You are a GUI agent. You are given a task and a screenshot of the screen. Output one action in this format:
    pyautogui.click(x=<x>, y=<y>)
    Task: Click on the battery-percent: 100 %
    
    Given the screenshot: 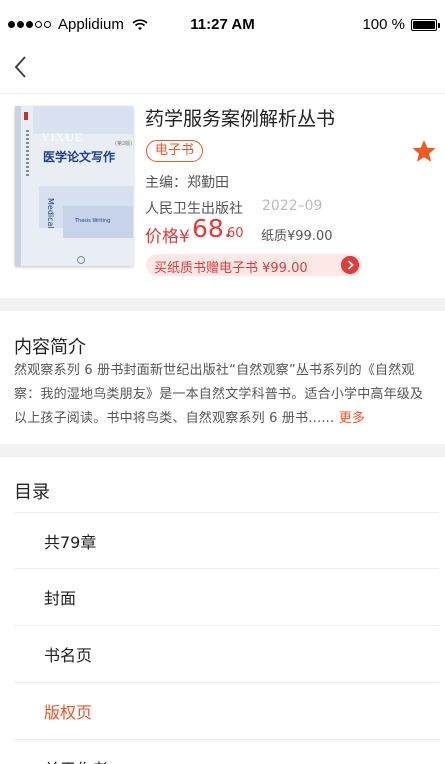 What is the action you would take?
    pyautogui.click(x=383, y=24)
    